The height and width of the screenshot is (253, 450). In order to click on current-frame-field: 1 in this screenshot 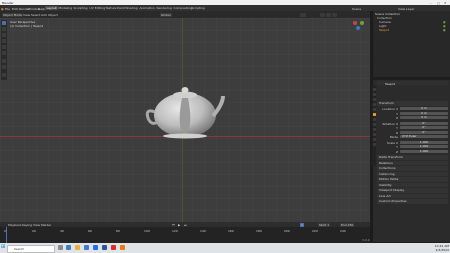, I will do `click(302, 224)`.